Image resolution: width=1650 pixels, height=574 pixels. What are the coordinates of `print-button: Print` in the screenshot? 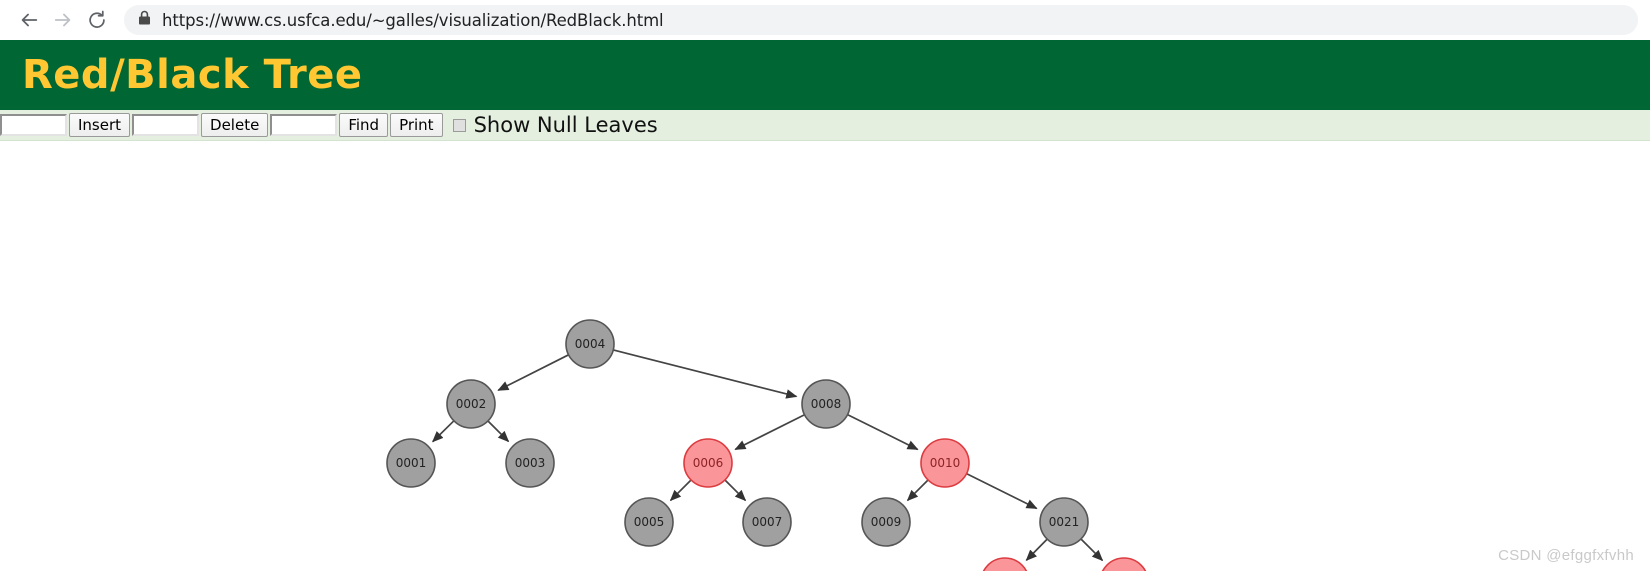 It's located at (416, 125).